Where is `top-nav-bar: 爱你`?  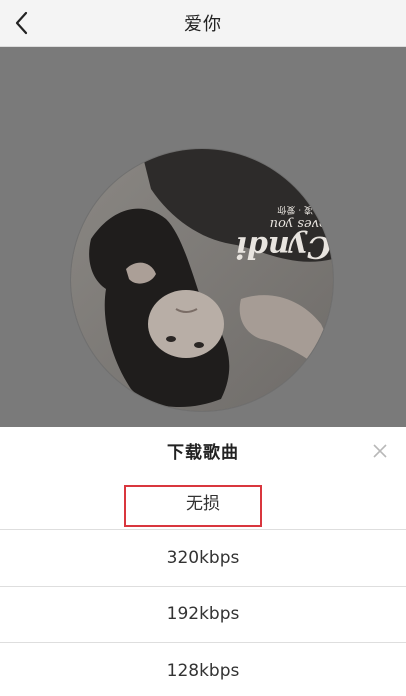
top-nav-bar: 爱你 is located at coordinates (203, 23).